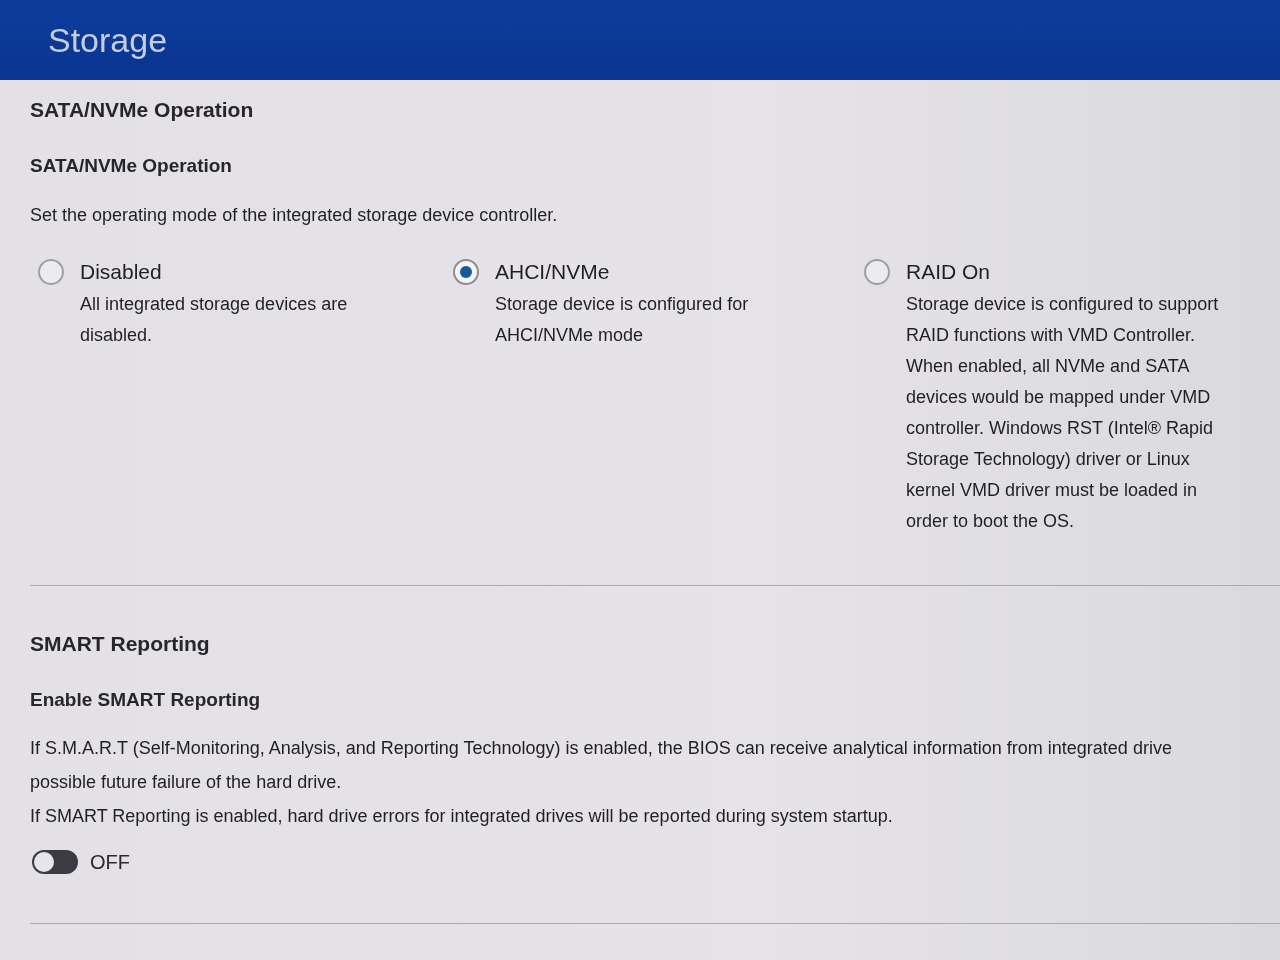  What do you see at coordinates (120, 644) in the screenshot?
I see `section-heading: SMART Reporting` at bounding box center [120, 644].